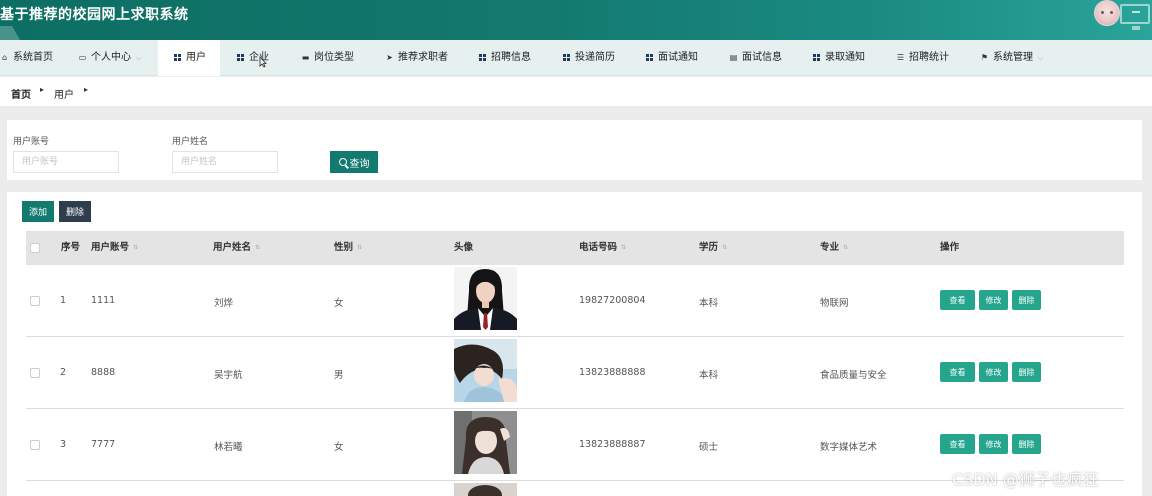 The height and width of the screenshot is (496, 1152). I want to click on cell-phone: 13823888888, so click(612, 372).